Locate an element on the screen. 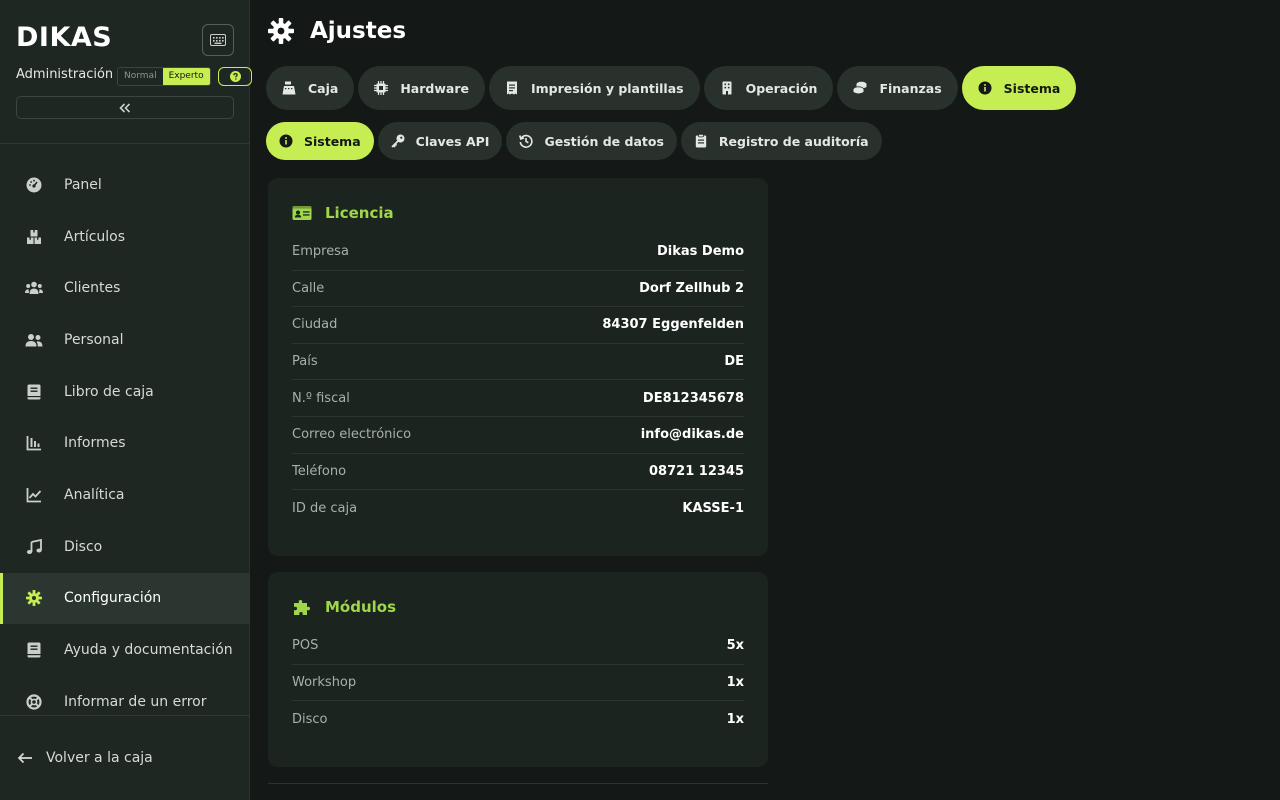 The height and width of the screenshot is (800, 1280). tab-operacion: Operación is located at coordinates (768, 88).